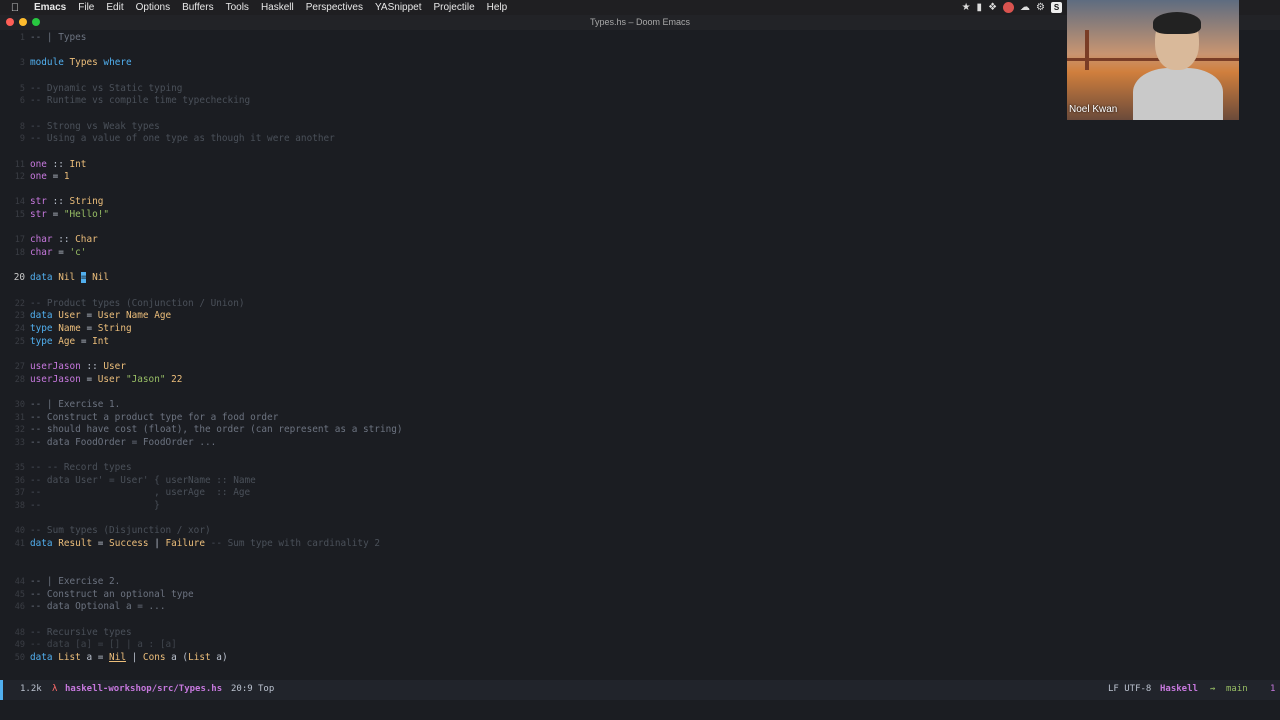 The width and height of the screenshot is (1280, 720). I want to click on menu-buffers: Buffers, so click(200, 7).